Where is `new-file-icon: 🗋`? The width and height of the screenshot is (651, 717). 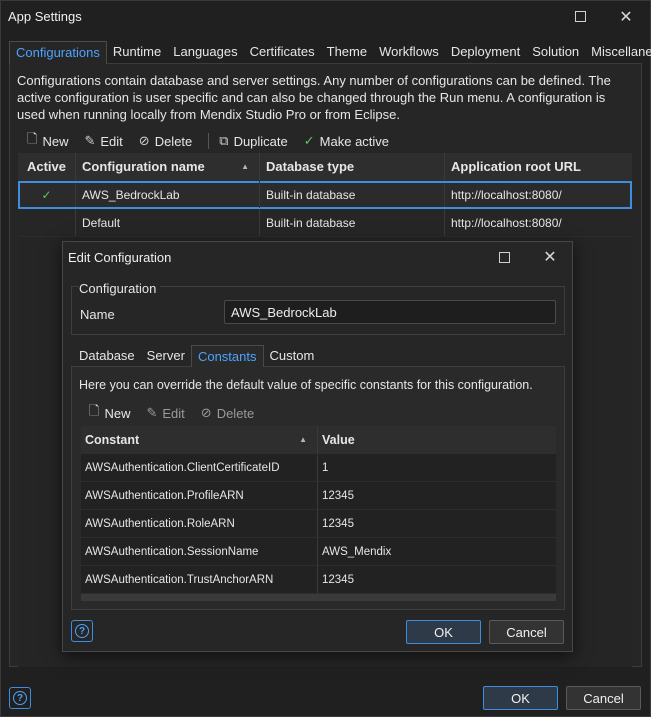 new-file-icon: 🗋 is located at coordinates (94, 411).